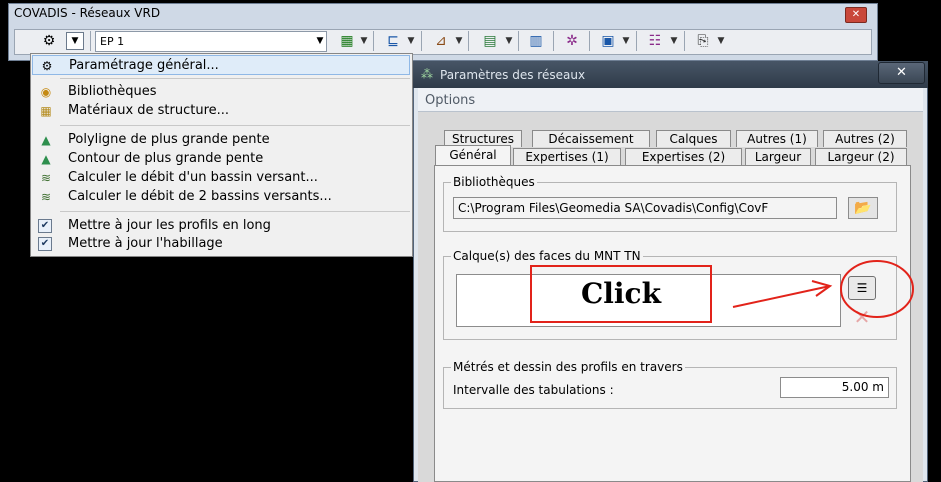  What do you see at coordinates (393, 41) in the screenshot?
I see `profile-icon: ⊑` at bounding box center [393, 41].